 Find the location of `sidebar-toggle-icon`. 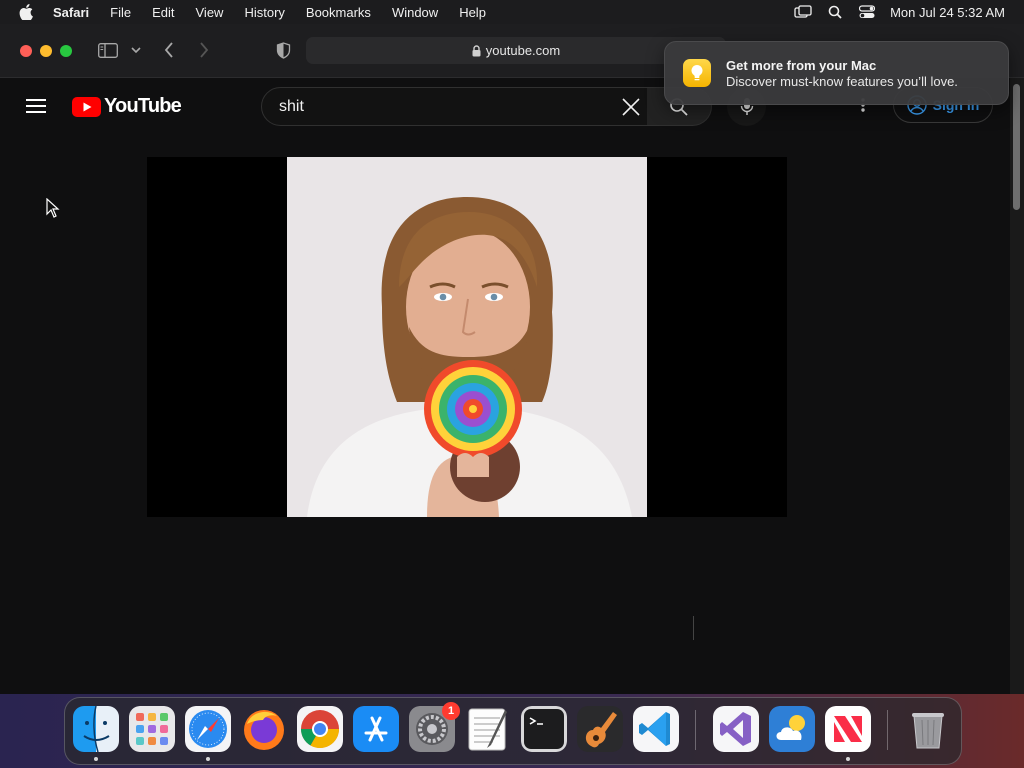

sidebar-toggle-icon is located at coordinates (108, 50).